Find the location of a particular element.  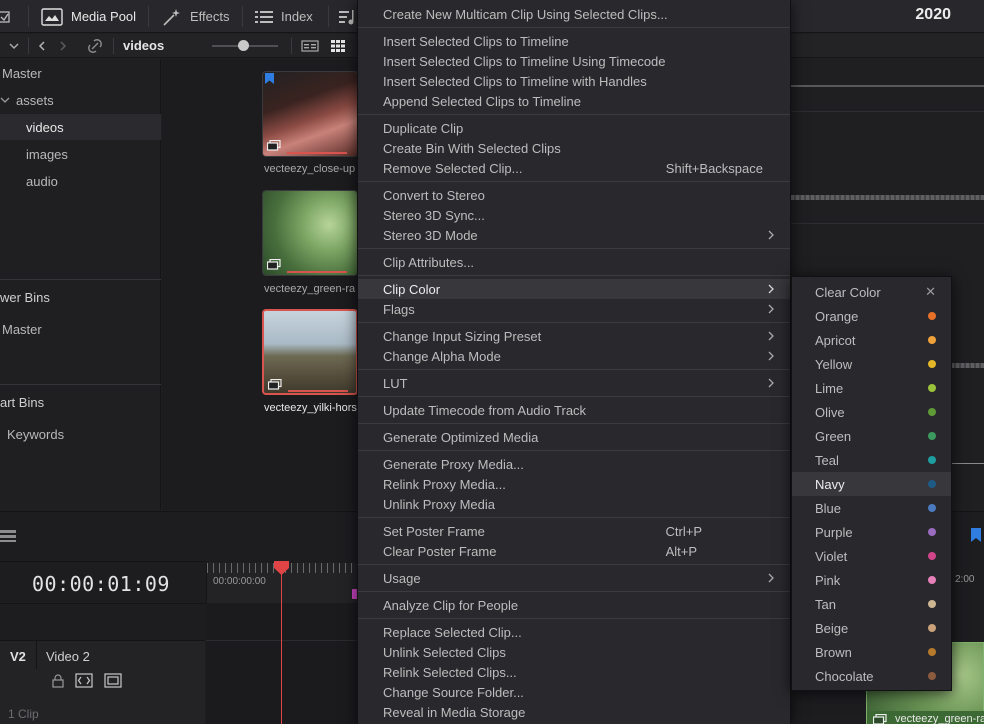

auto-select-icon is located at coordinates (84, 680).